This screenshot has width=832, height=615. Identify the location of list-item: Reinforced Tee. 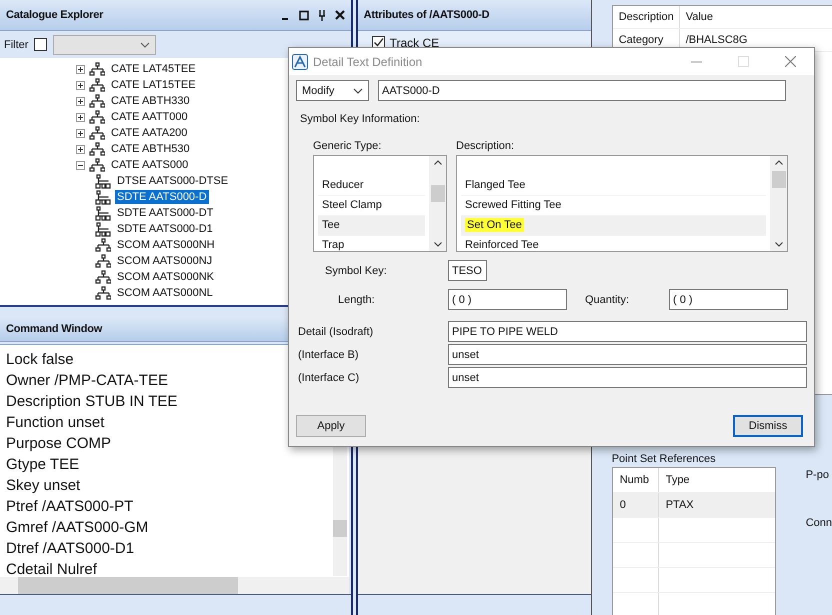
(613, 243).